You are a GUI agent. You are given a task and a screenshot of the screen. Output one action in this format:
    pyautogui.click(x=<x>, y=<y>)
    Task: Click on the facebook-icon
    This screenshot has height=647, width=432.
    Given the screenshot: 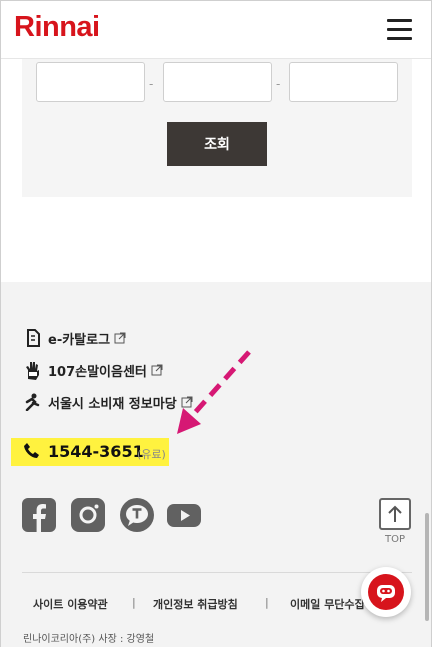 What is the action you would take?
    pyautogui.click(x=39, y=515)
    